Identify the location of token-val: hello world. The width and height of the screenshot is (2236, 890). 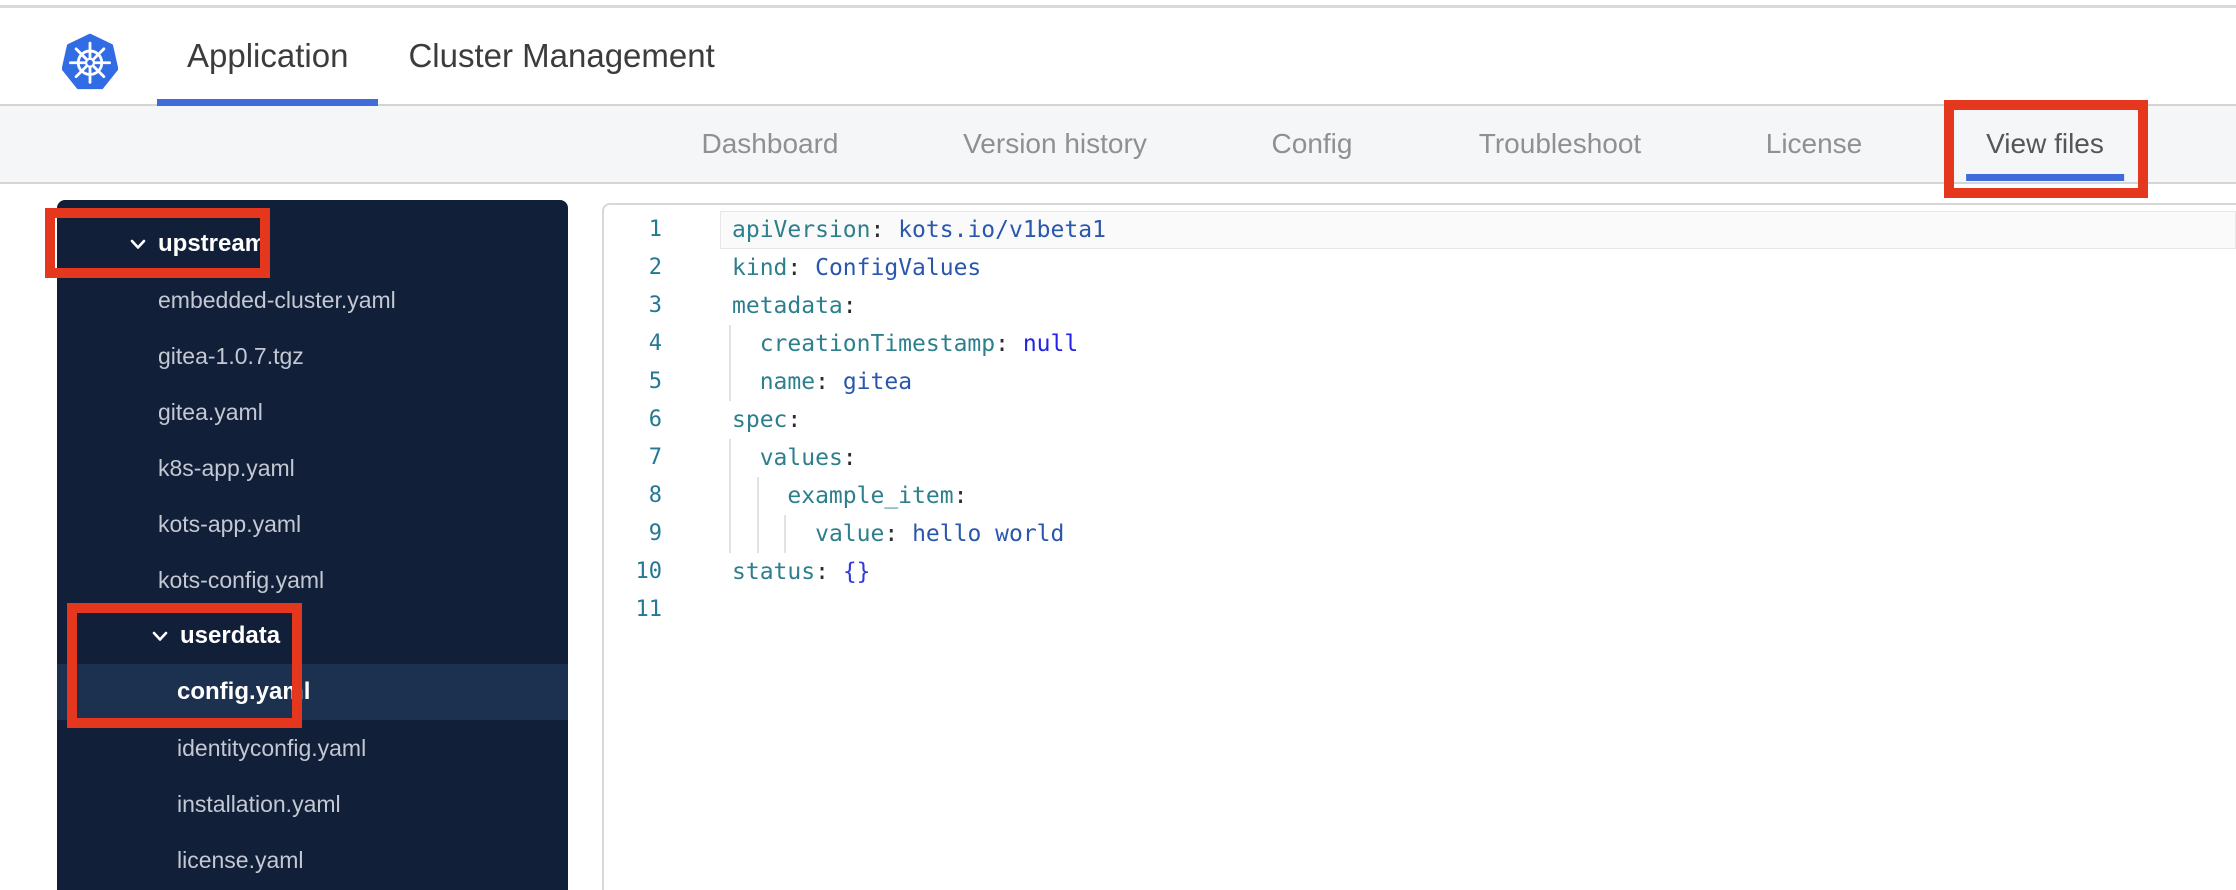
(988, 534).